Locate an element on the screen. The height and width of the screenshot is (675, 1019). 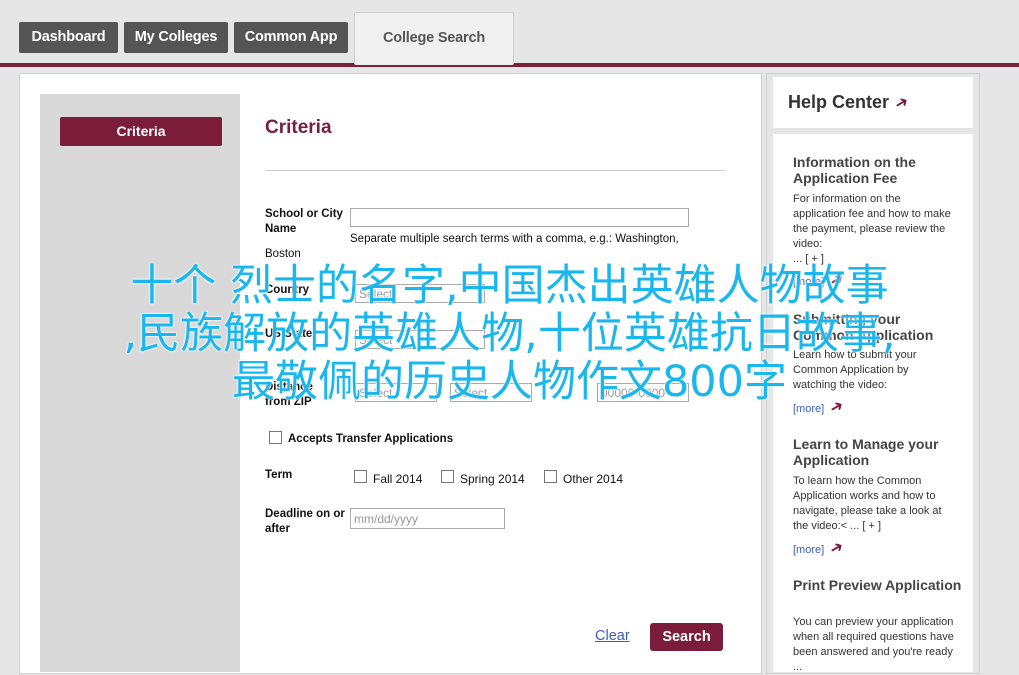
transfer-checkbox is located at coordinates (275, 437).